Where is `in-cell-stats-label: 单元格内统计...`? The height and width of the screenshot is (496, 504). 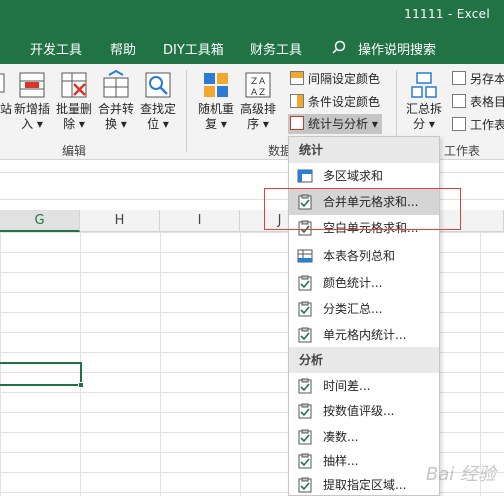 in-cell-stats-label: 单元格内统计... is located at coordinates (365, 335).